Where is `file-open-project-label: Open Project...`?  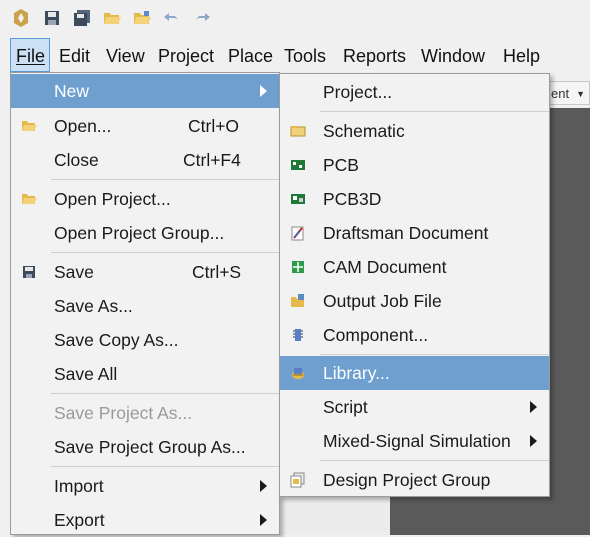 file-open-project-label: Open Project... is located at coordinates (112, 198).